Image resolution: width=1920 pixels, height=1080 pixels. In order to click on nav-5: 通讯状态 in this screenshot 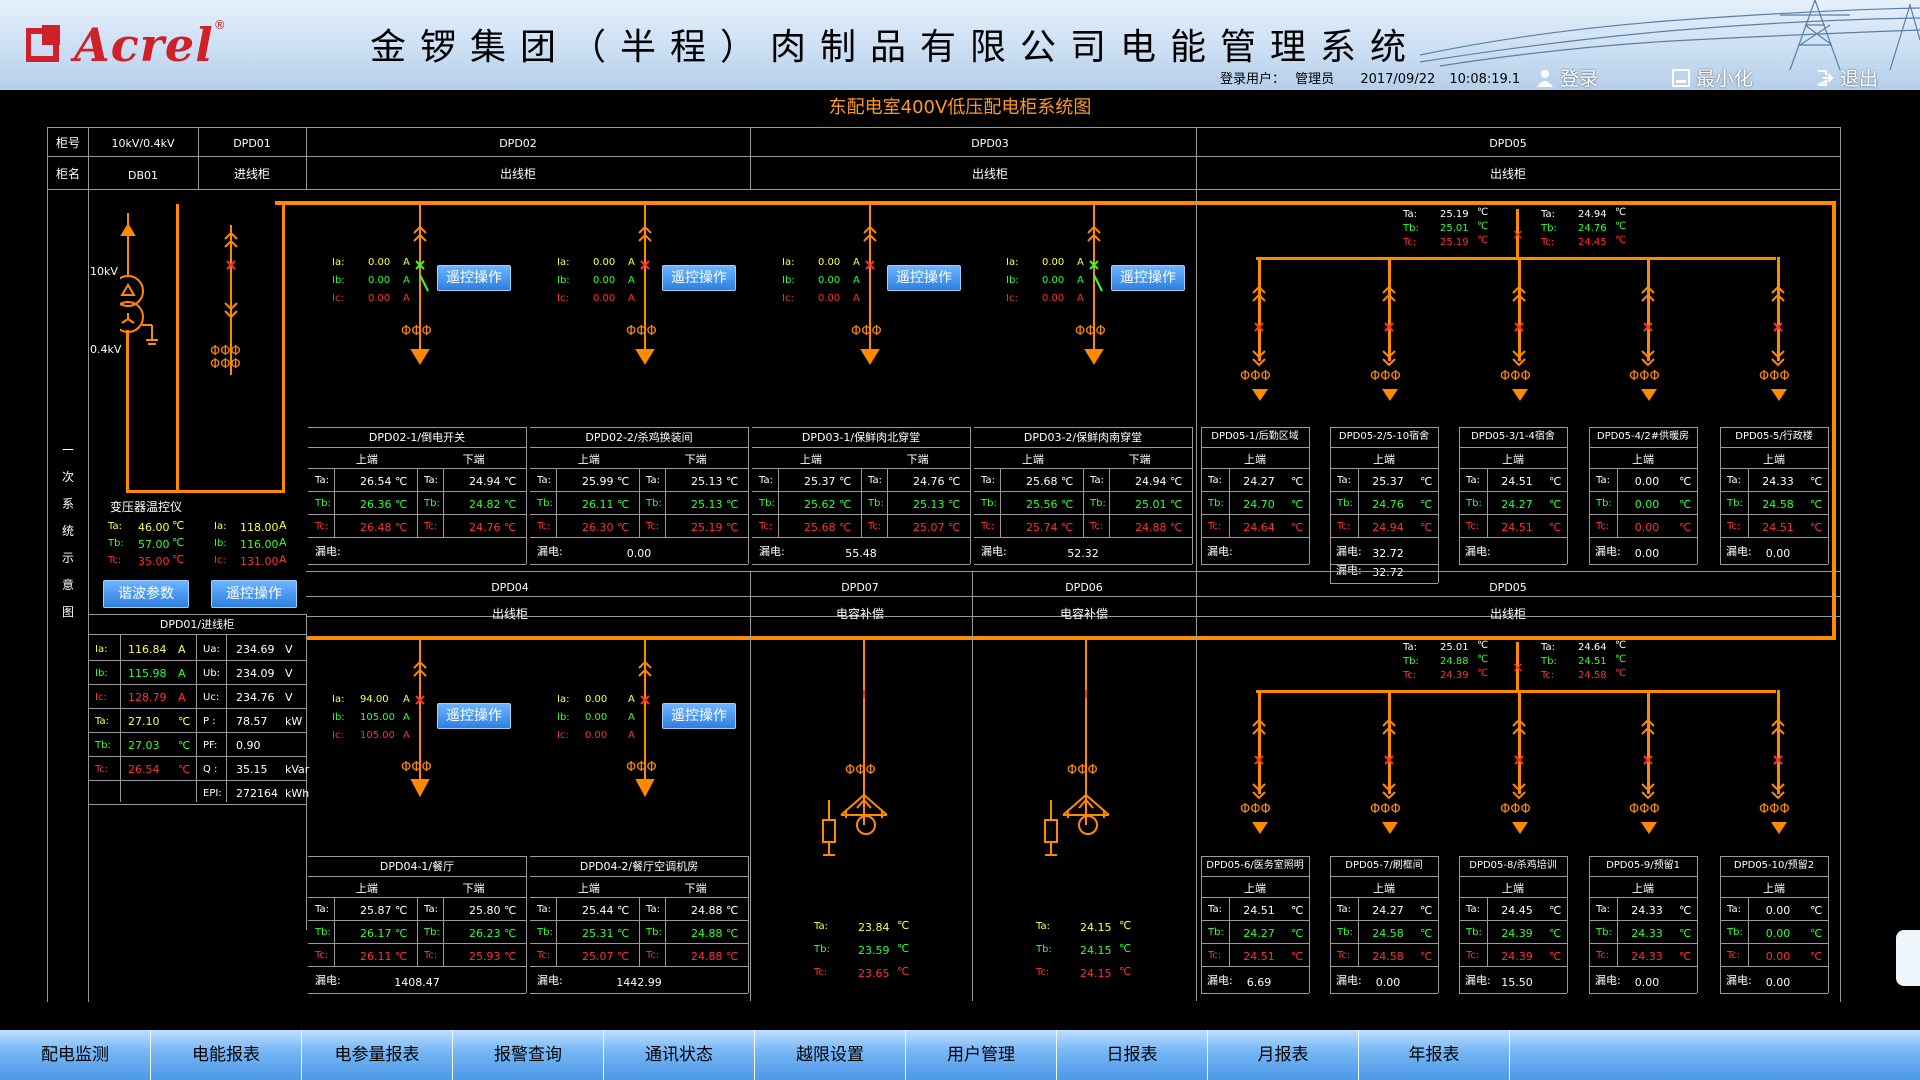, I will do `click(679, 1055)`.